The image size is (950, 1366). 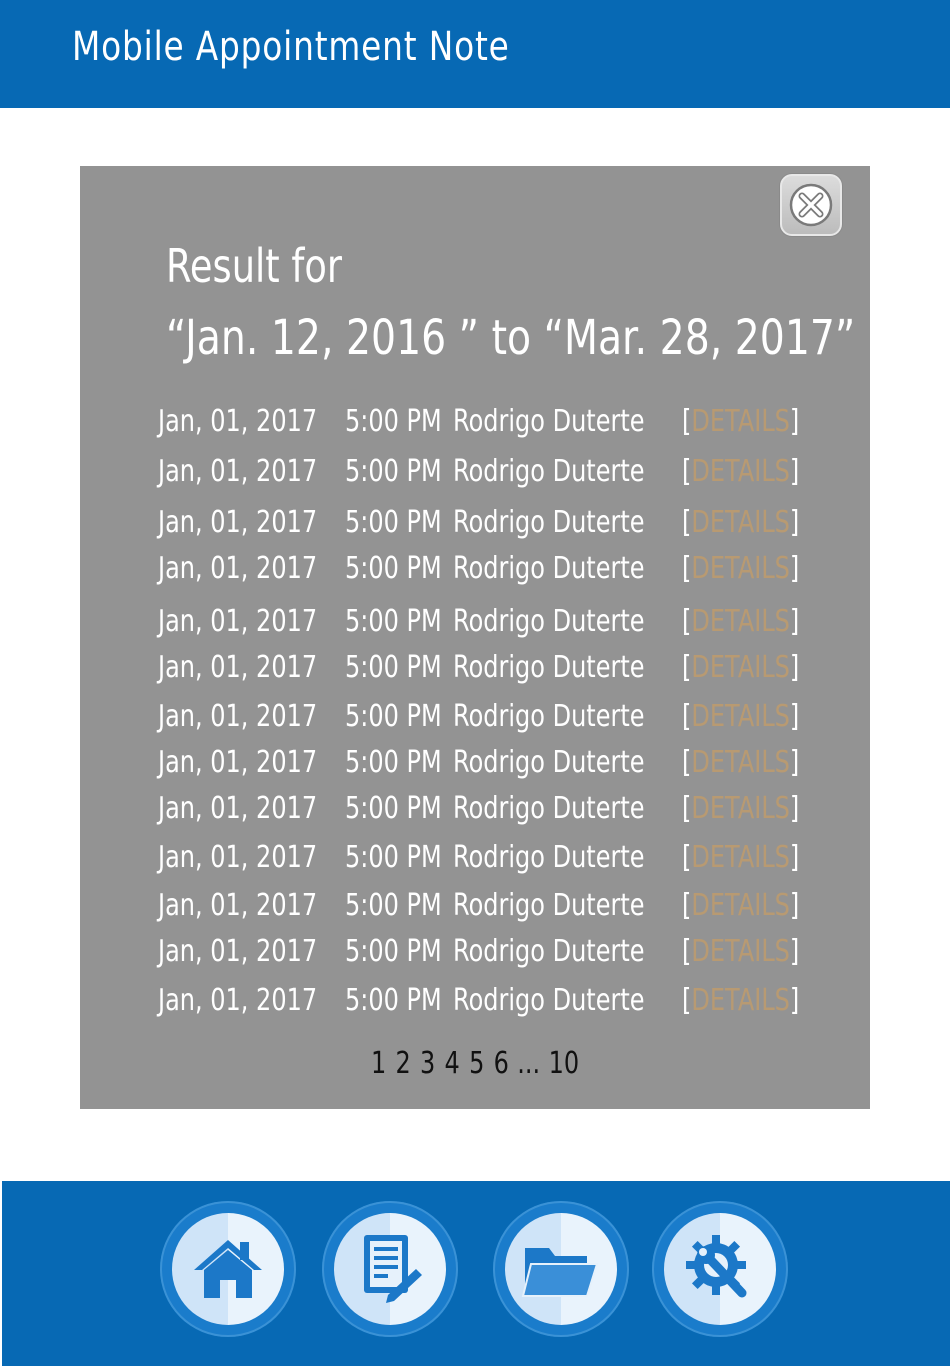 I want to click on app-header: Mobile Appointment Note, so click(x=475, y=54).